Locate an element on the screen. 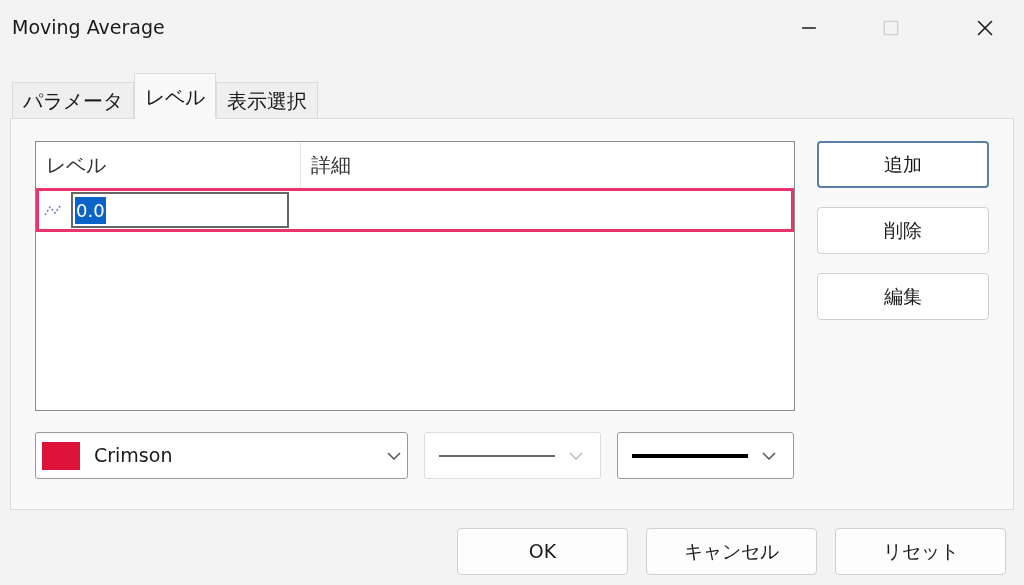 Image resolution: width=1024 pixels, height=585 pixels. level-input-field: 0.0 is located at coordinates (180, 210).